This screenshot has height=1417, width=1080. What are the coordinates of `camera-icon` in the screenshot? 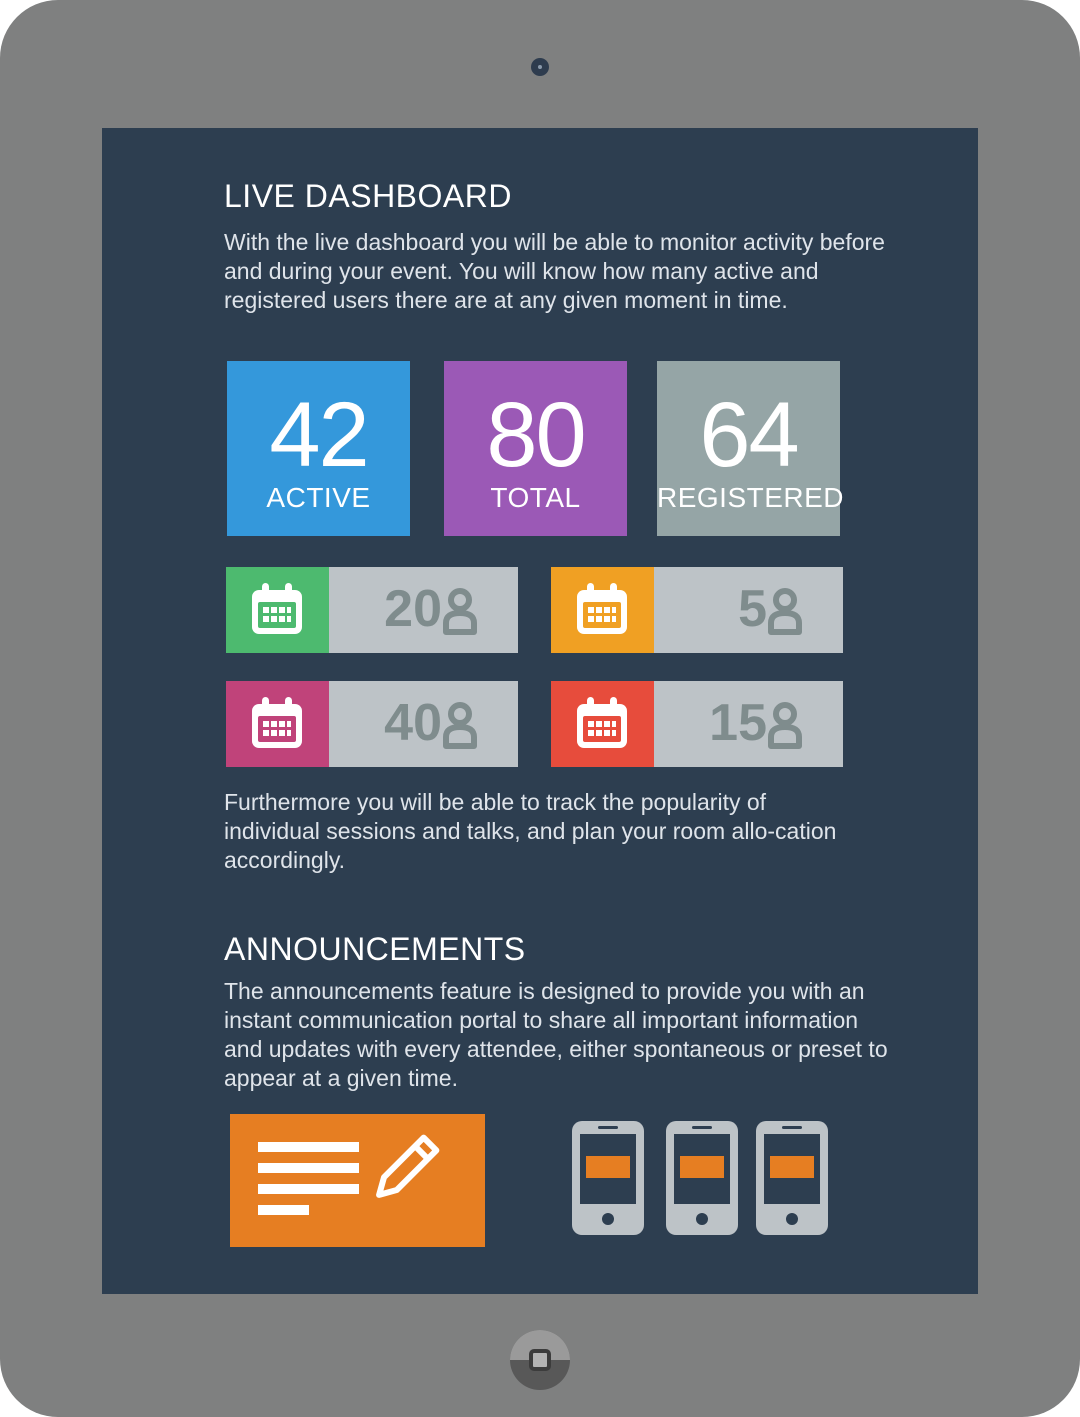 It's located at (540, 67).